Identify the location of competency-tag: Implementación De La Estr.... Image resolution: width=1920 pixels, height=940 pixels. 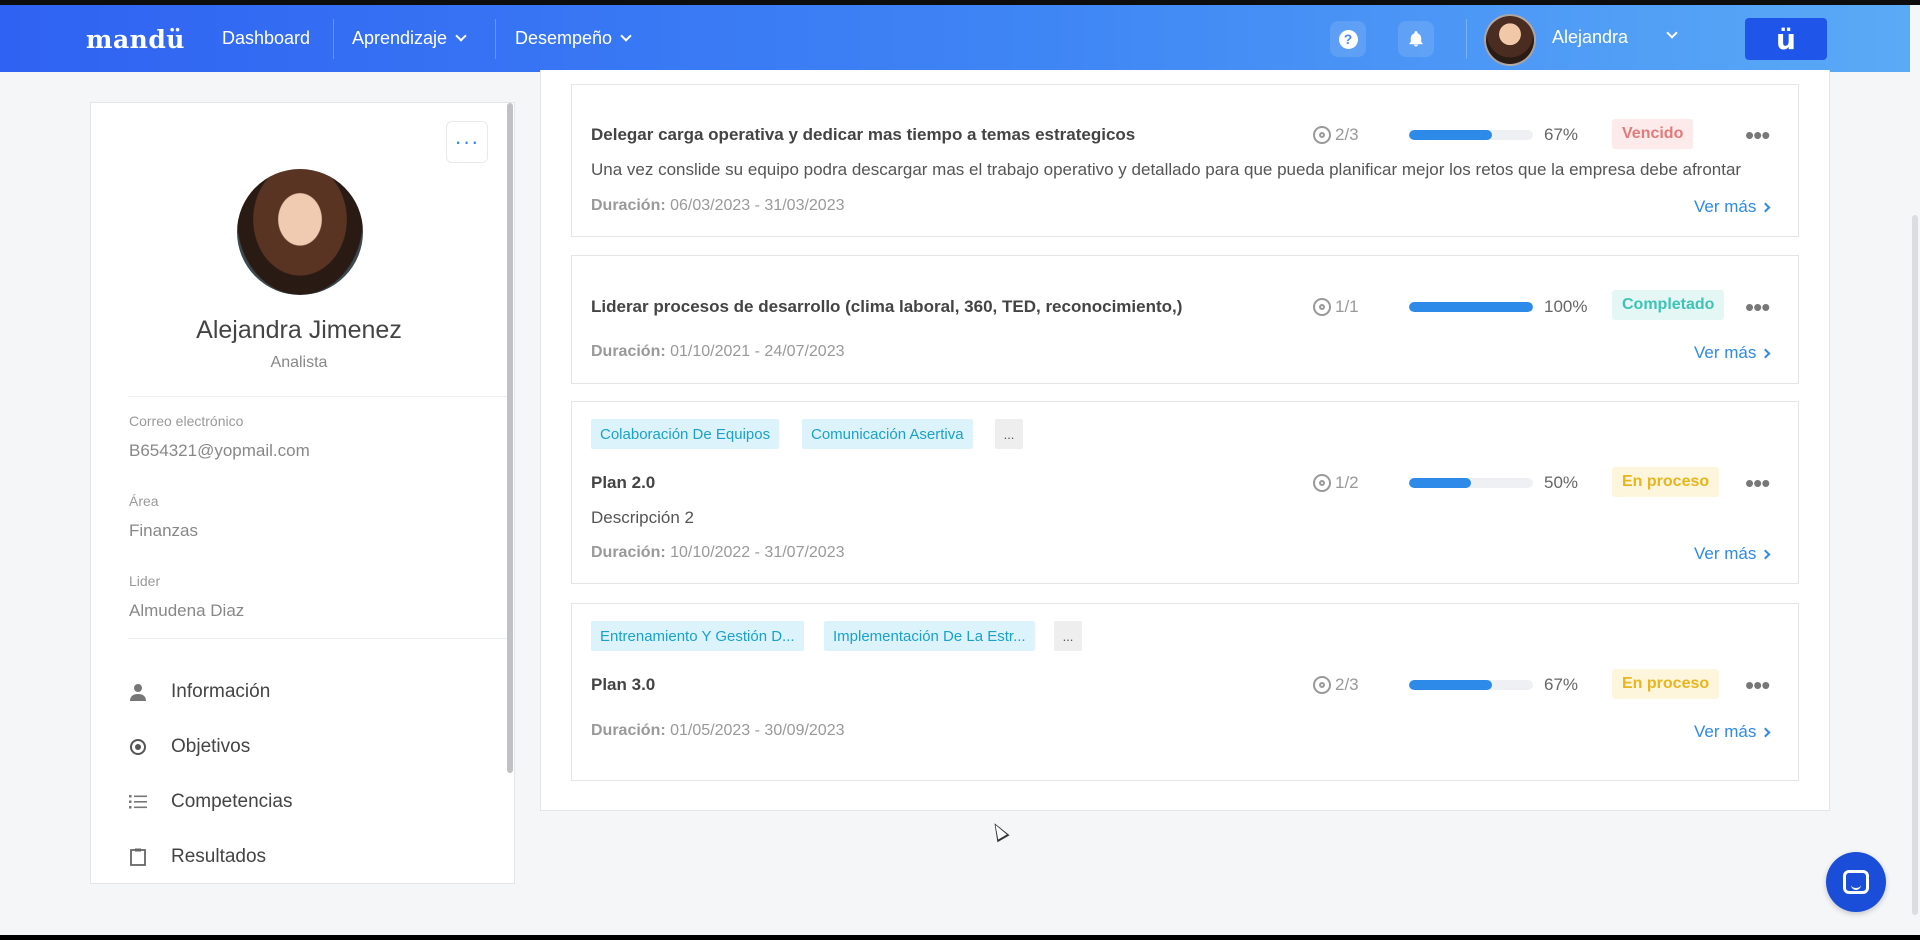
(929, 636).